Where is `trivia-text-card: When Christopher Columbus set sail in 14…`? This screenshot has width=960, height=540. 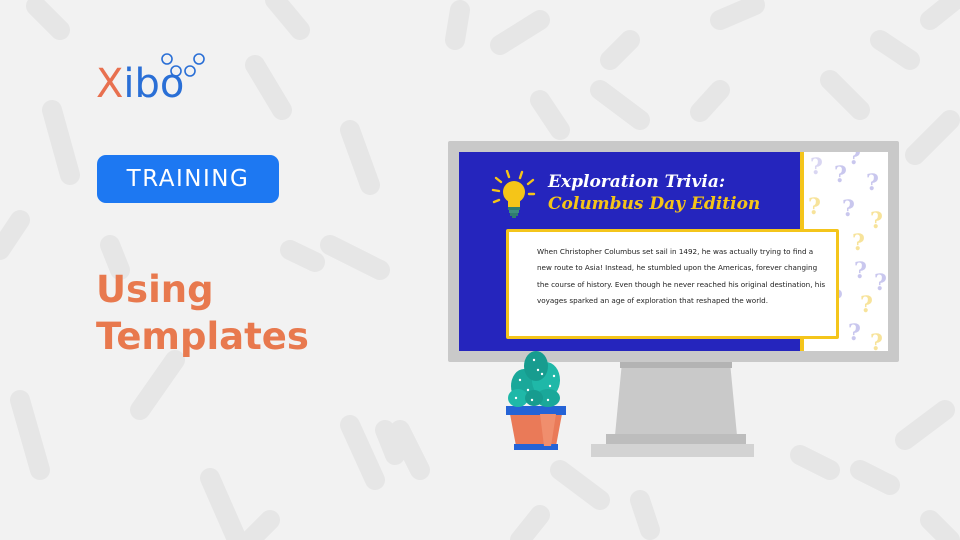
trivia-text-card: When Christopher Columbus set sail in 14… is located at coordinates (672, 284).